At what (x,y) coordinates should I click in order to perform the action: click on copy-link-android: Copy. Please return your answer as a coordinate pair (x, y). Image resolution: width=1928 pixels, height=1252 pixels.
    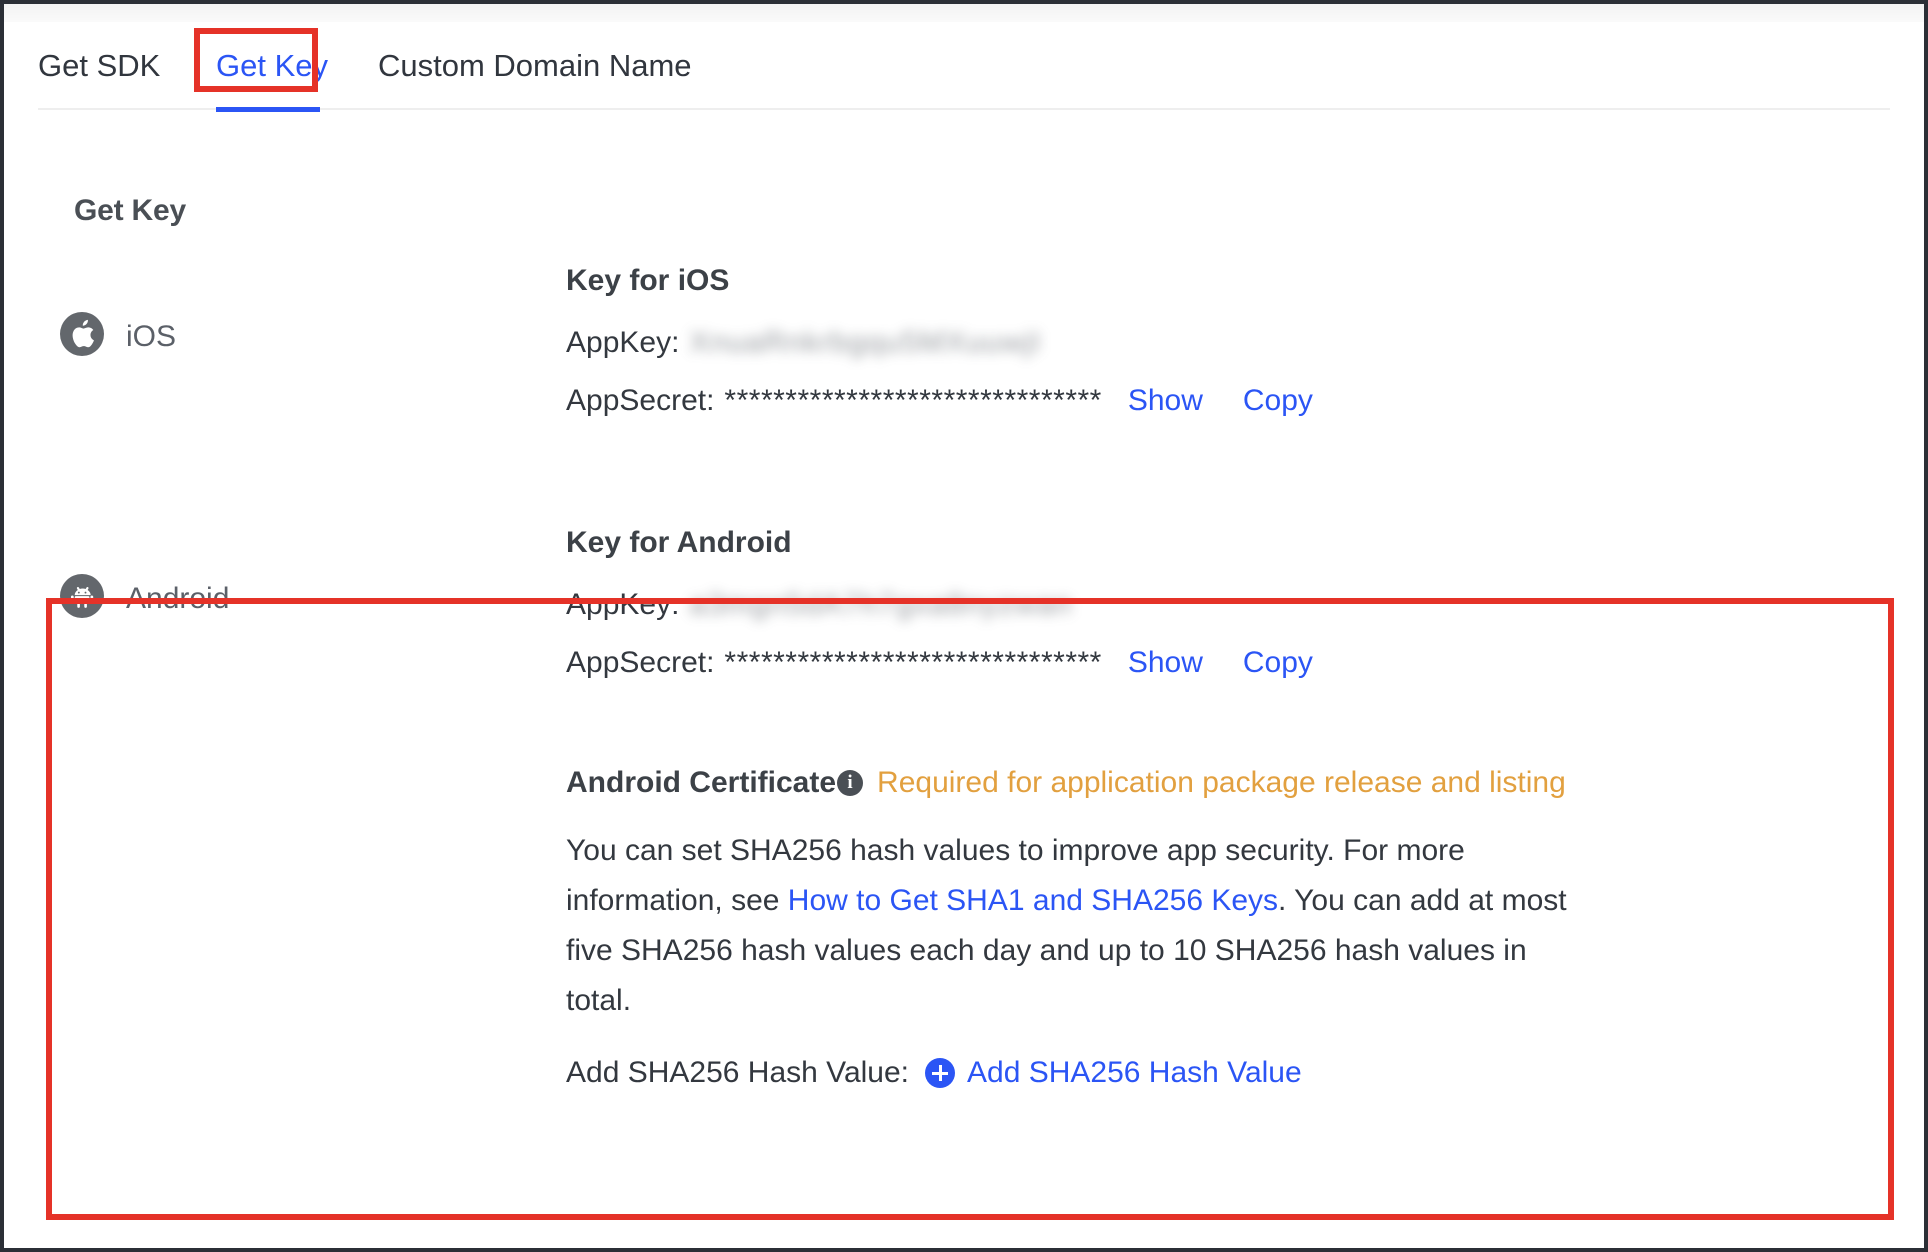
    Looking at the image, I should click on (1278, 663).